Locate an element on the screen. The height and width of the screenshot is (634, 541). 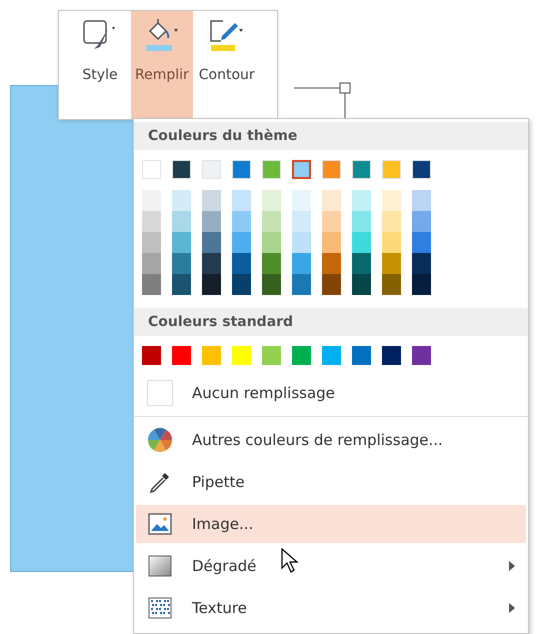
menu-item: Pipette is located at coordinates (331, 482).